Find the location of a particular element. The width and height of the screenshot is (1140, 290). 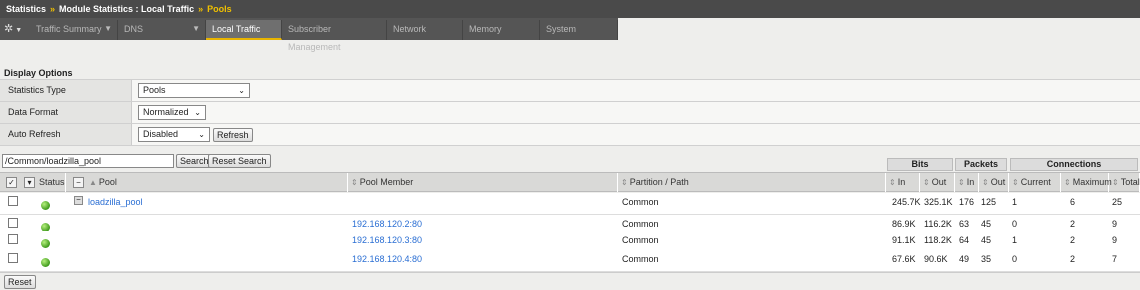

gear-icon: ✲ is located at coordinates (9, 29).